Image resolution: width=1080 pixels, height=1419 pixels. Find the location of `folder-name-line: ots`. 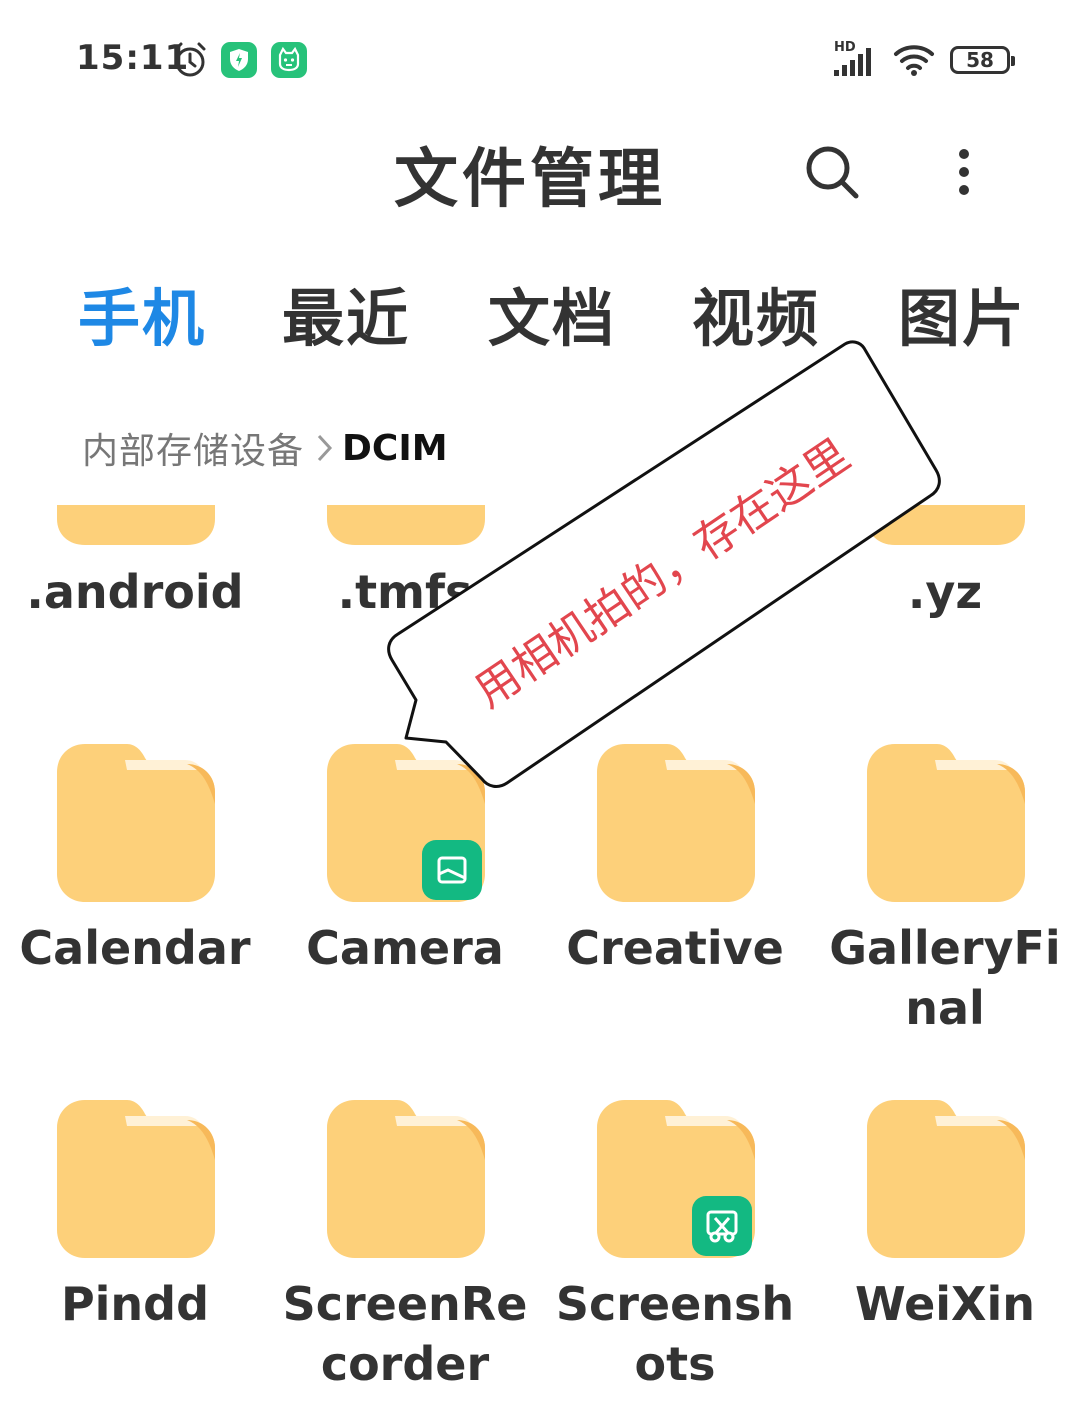

folder-name-line: ots is located at coordinates (675, 1364).